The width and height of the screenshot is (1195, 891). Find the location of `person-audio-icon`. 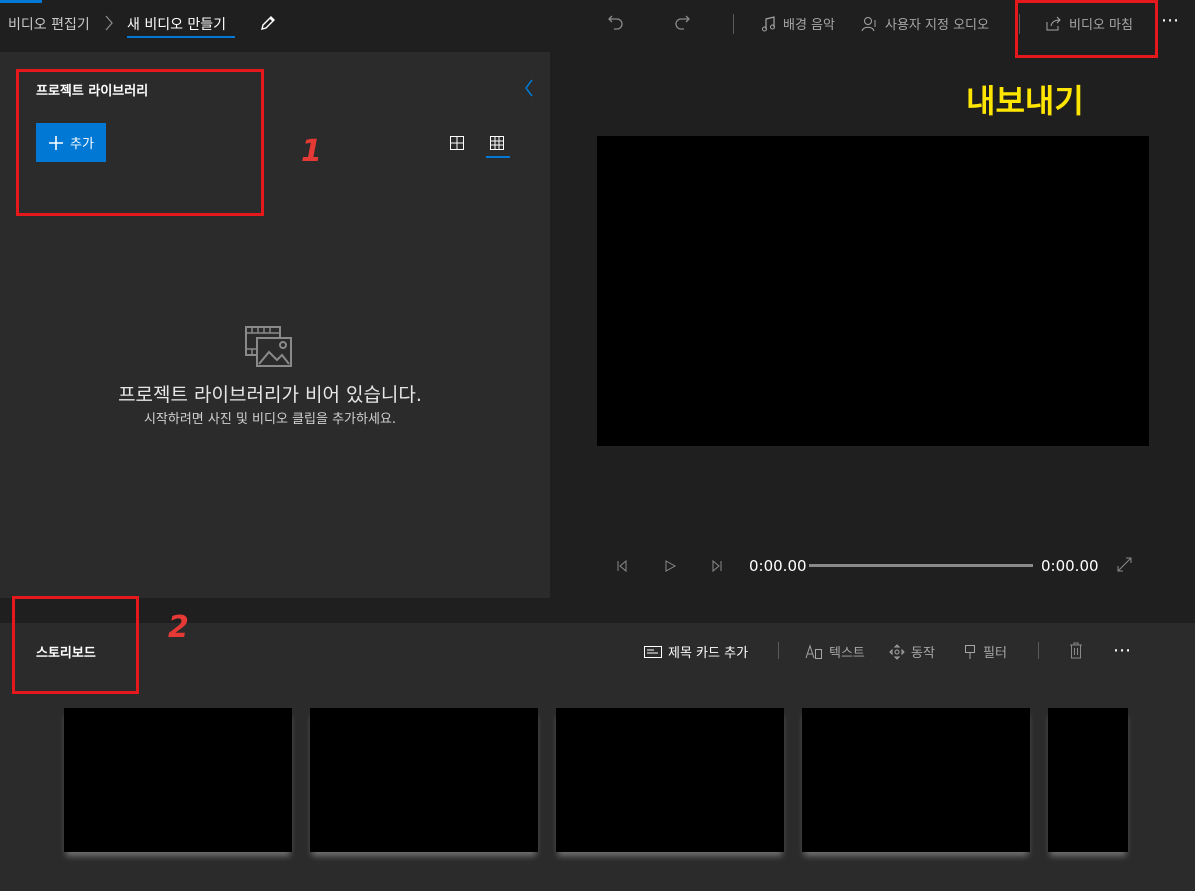

person-audio-icon is located at coordinates (868, 23).